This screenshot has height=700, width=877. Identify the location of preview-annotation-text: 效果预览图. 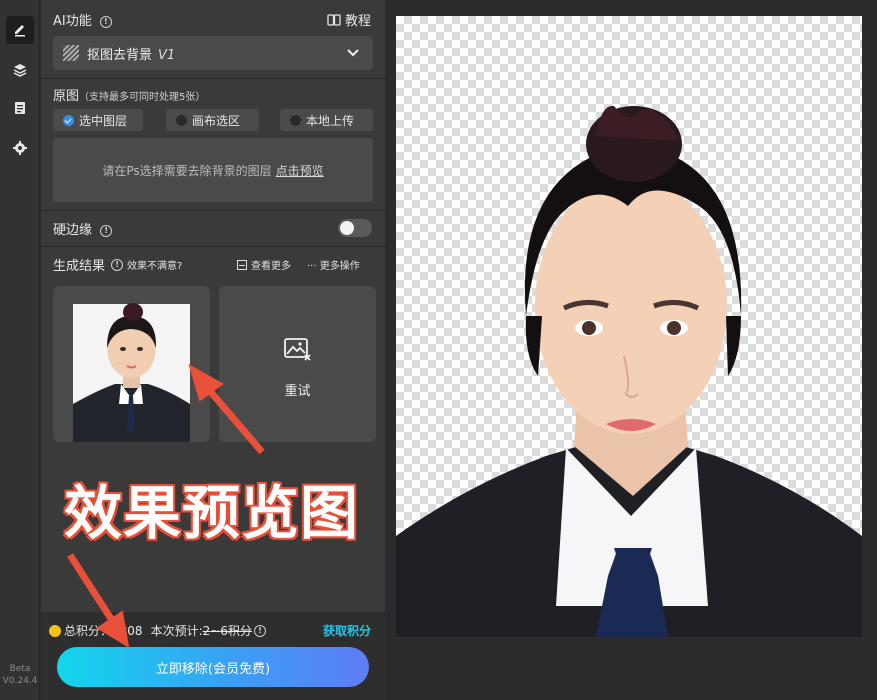
(211, 513).